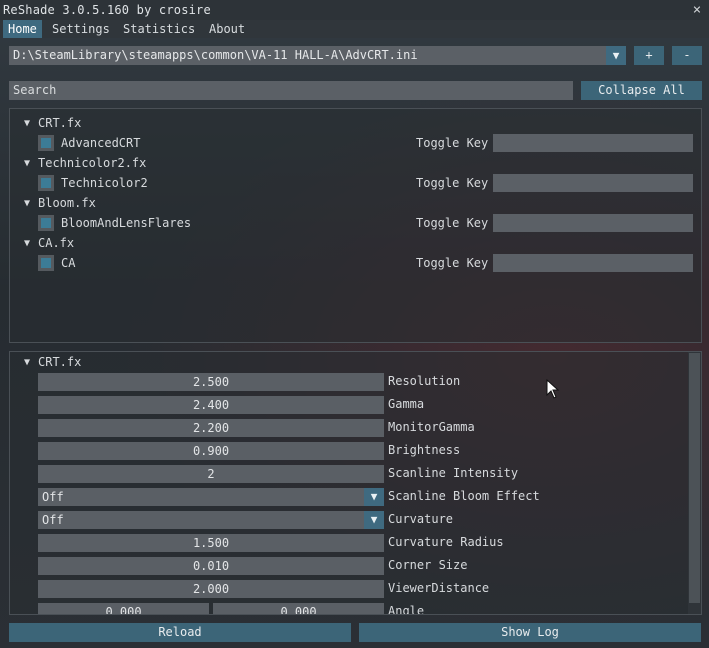 This screenshot has width=709, height=648. I want to click on variable-label: Curvature Radius, so click(446, 542).